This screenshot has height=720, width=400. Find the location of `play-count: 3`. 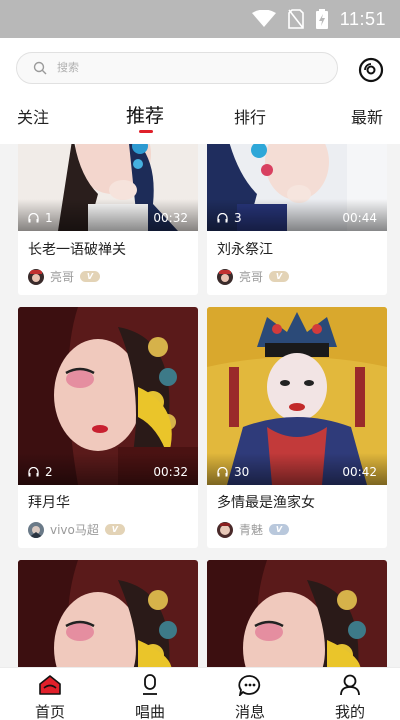

play-count: 3 is located at coordinates (238, 218).